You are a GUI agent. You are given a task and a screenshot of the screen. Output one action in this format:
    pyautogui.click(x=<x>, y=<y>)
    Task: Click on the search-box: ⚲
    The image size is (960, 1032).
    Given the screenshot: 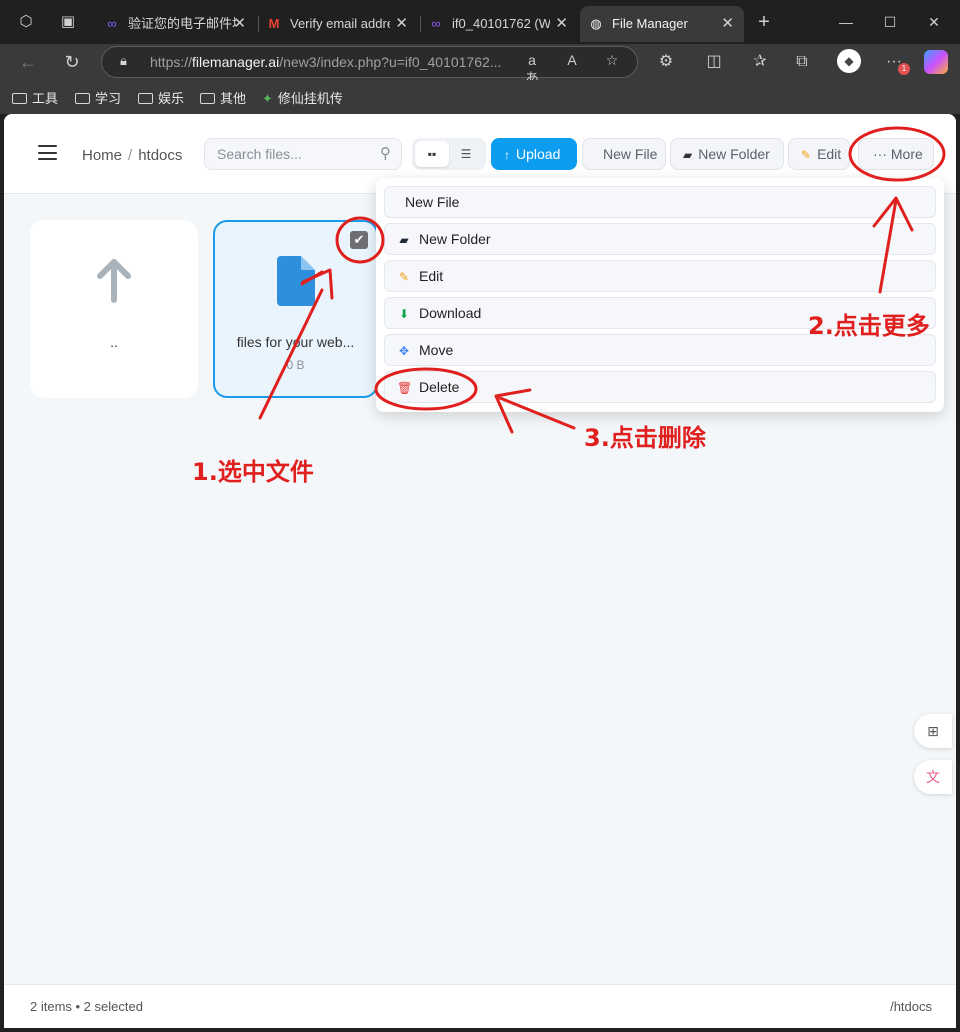 What is the action you would take?
    pyautogui.click(x=303, y=154)
    